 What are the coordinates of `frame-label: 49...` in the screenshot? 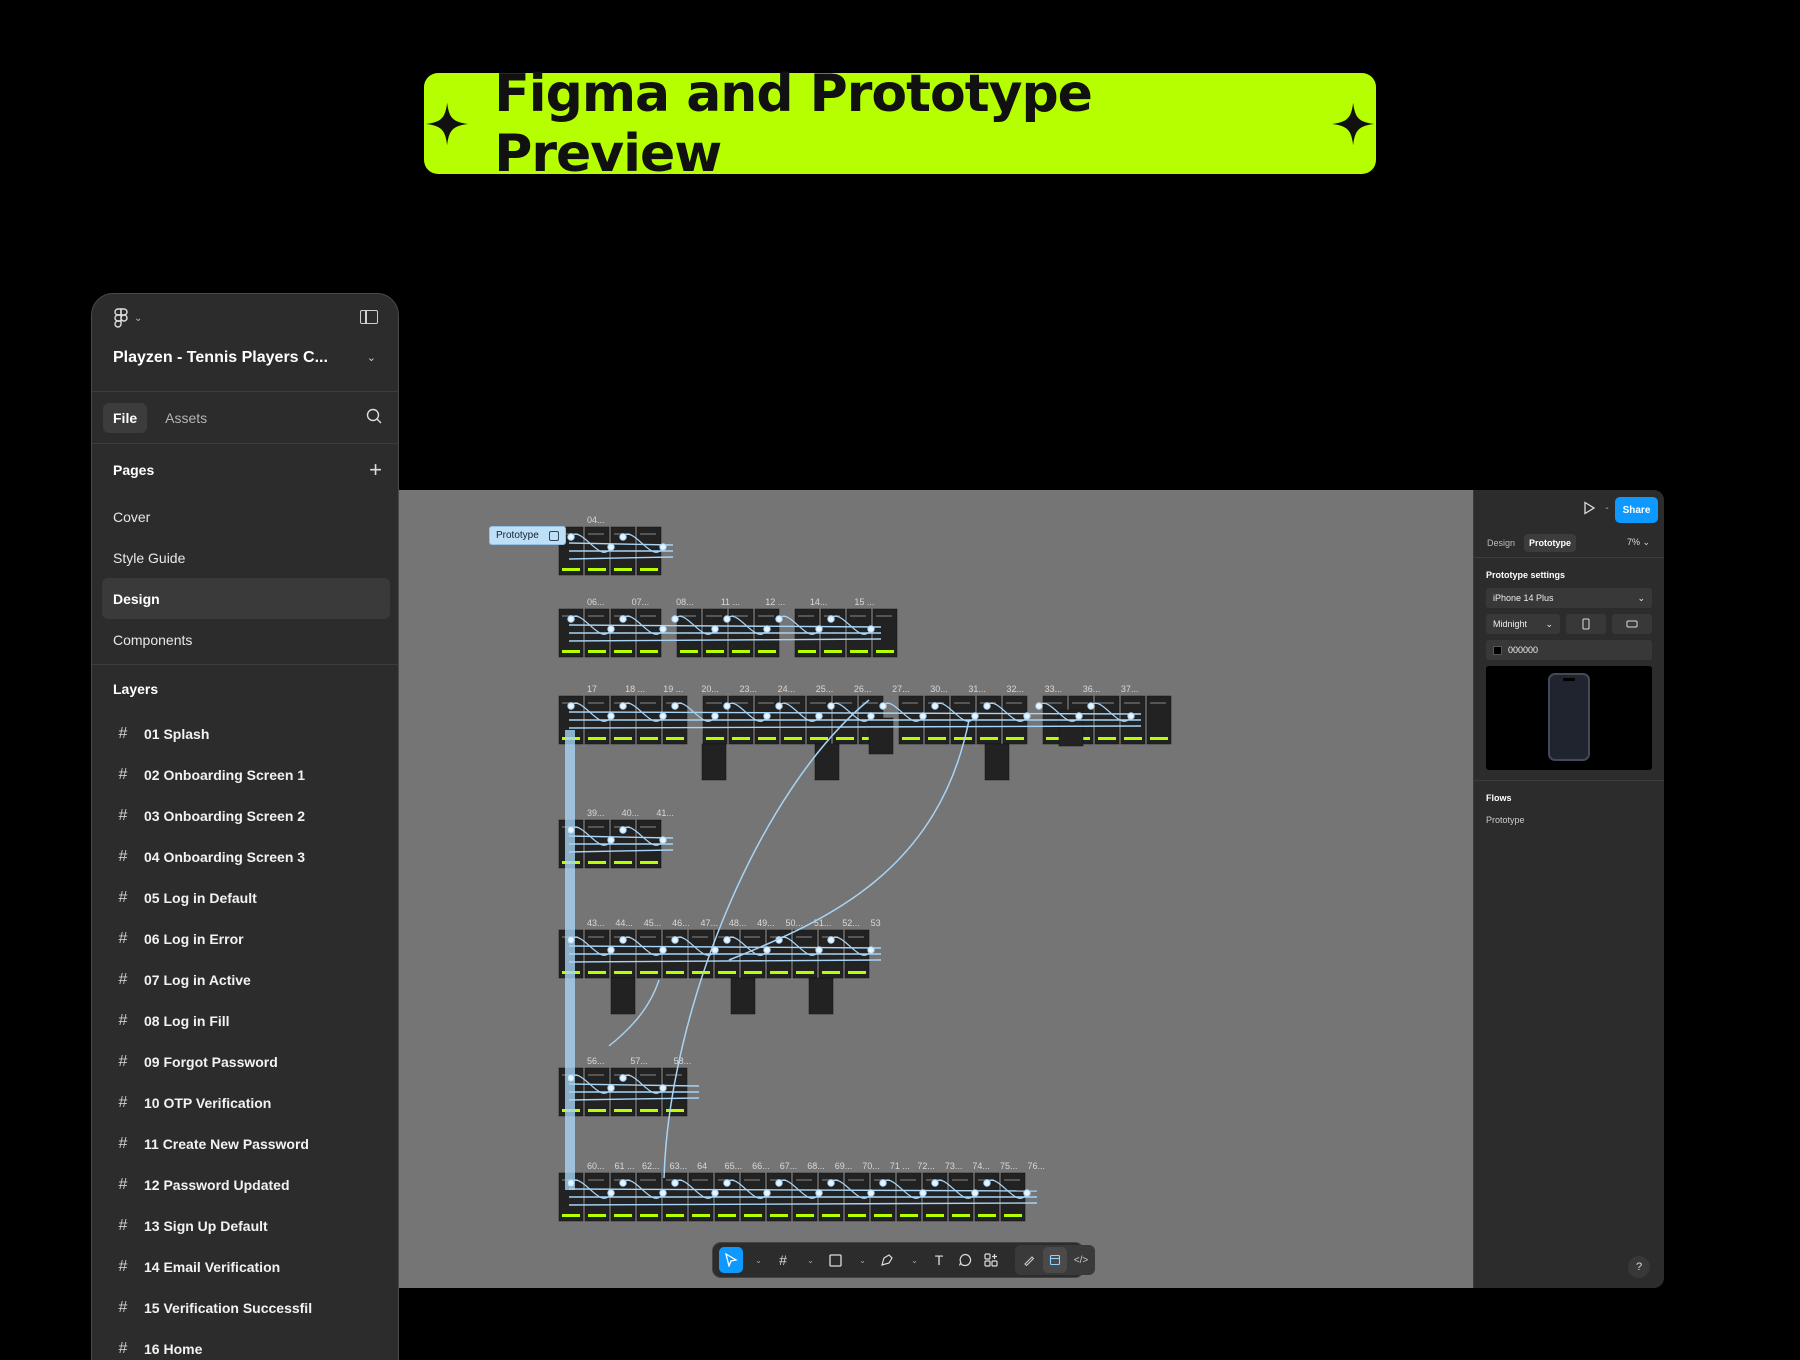 It's located at (766, 923).